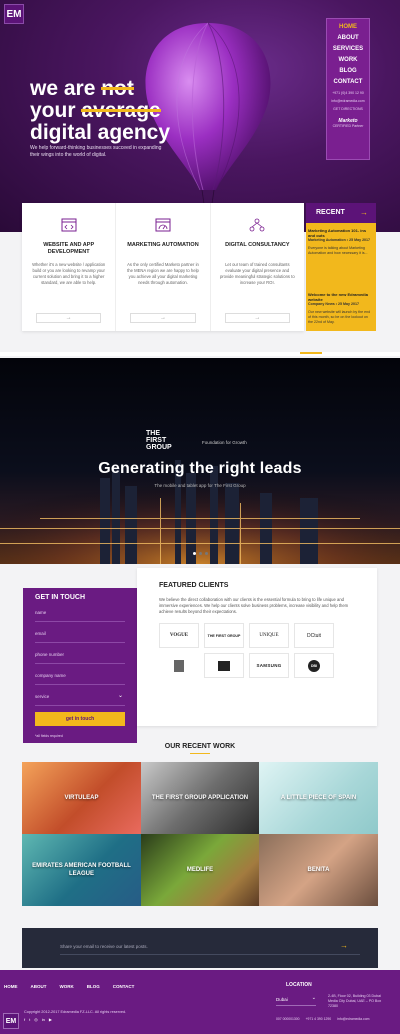  Describe the element at coordinates (364, 212) in the screenshot. I see `arrow-right-icon: →` at that location.